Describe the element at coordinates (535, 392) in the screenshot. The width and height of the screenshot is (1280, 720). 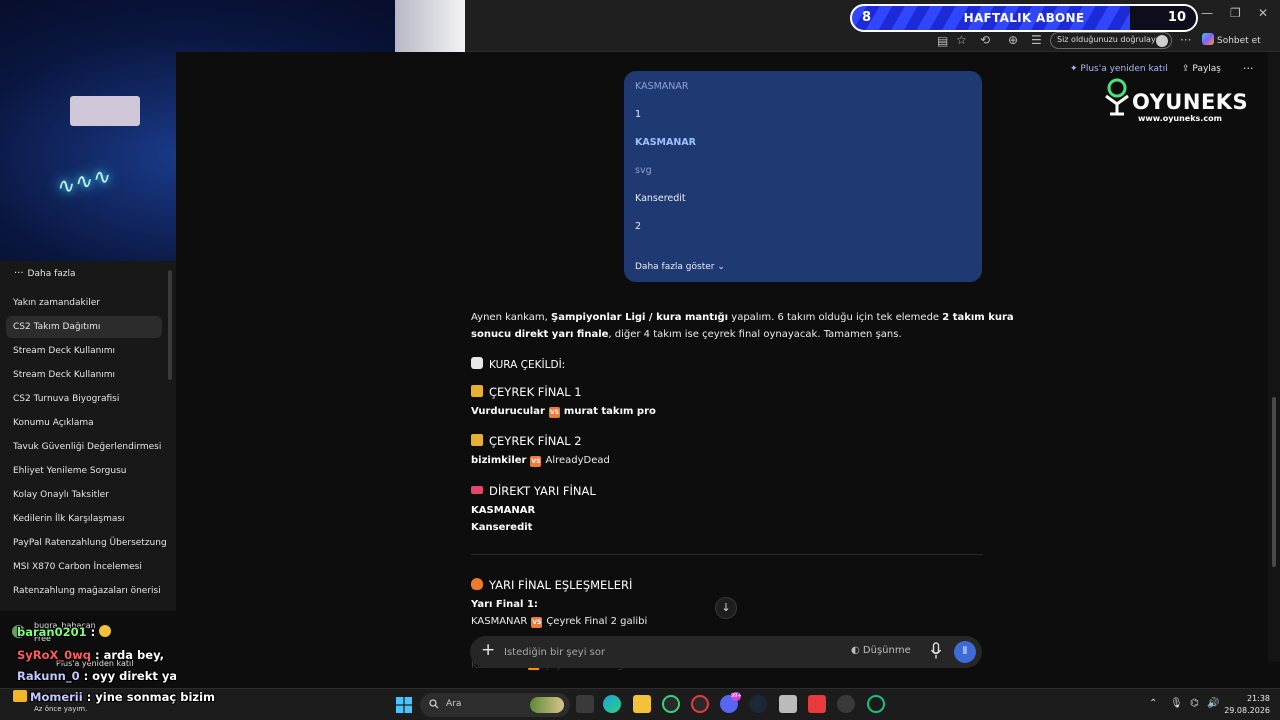
I see `heading-text: ÇEYREK FİNAL 1` at that location.